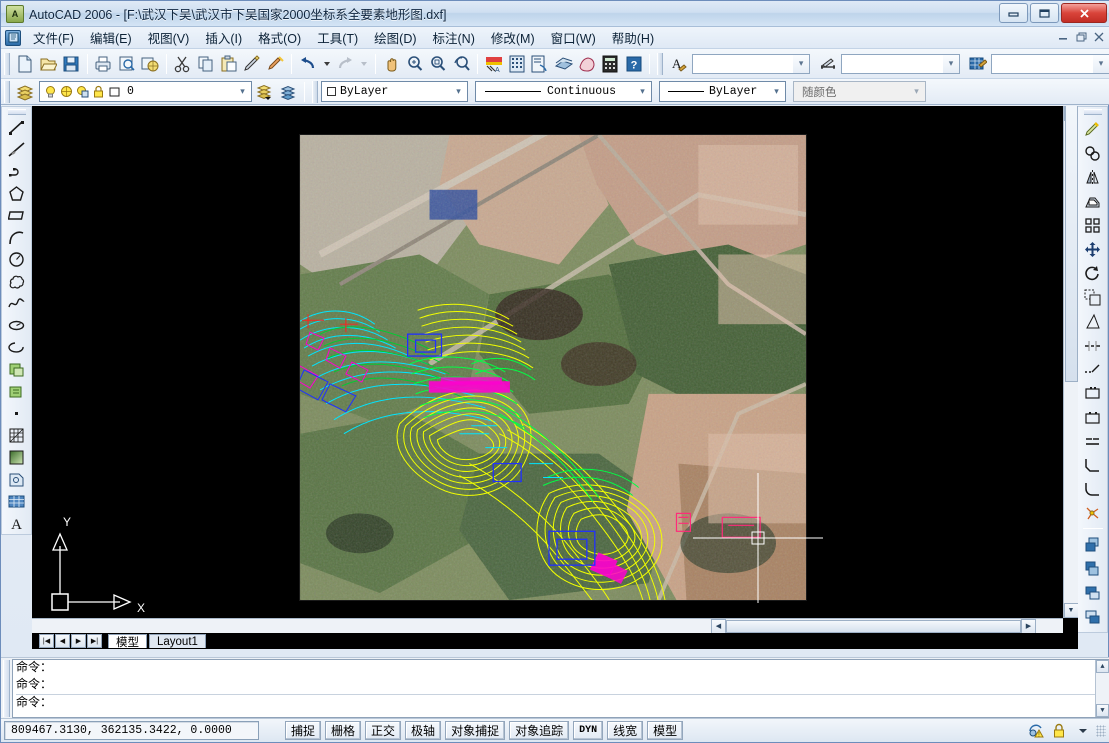  Describe the element at coordinates (50, 91) in the screenshot. I see `lightbulb-on-icon` at that location.